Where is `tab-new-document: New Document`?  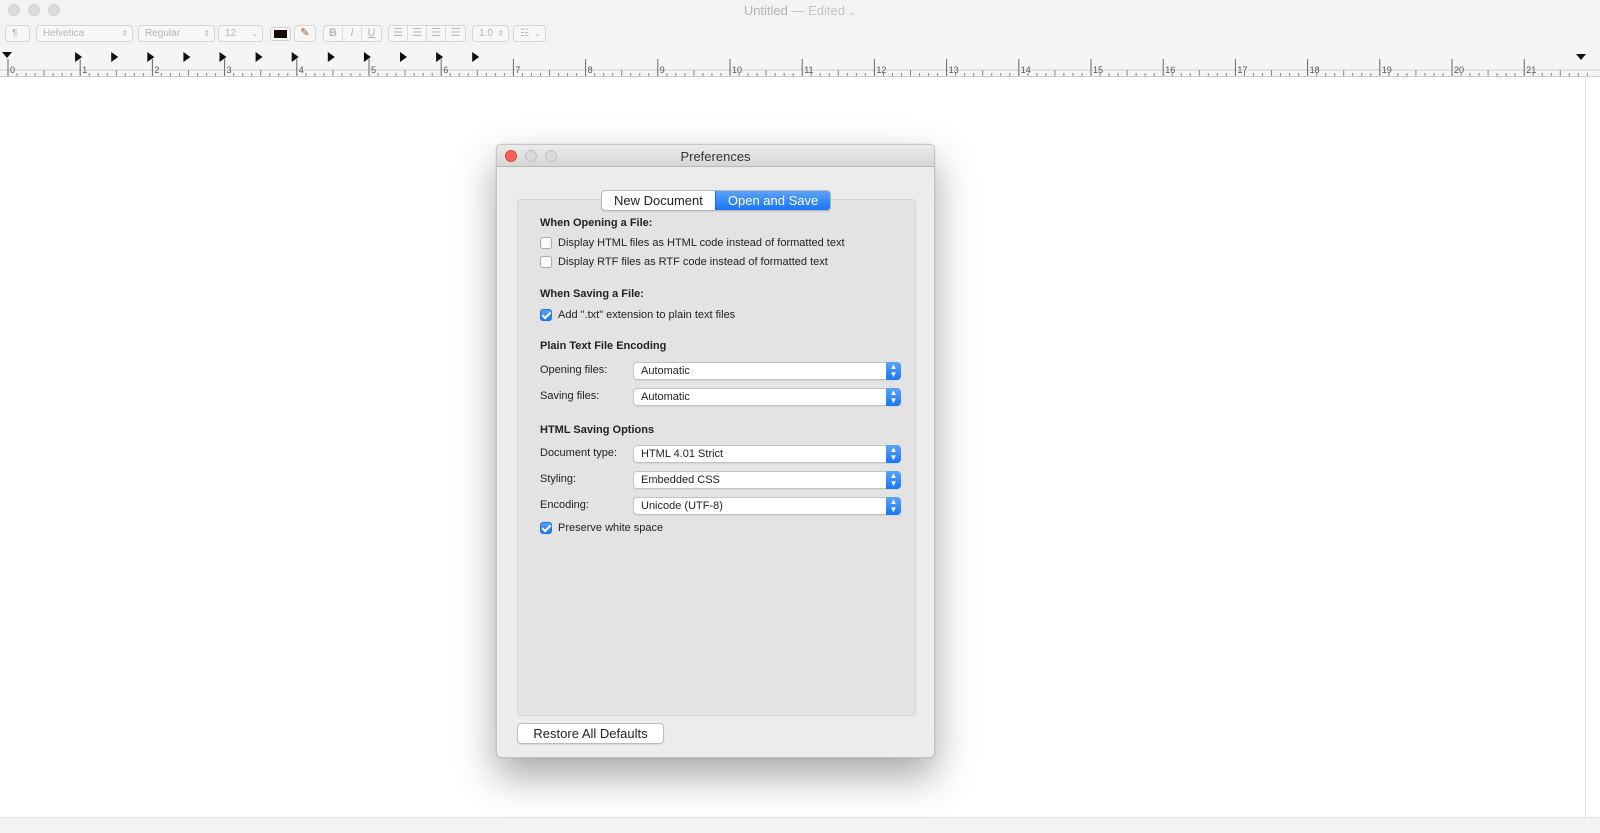
tab-new-document: New Document is located at coordinates (658, 200).